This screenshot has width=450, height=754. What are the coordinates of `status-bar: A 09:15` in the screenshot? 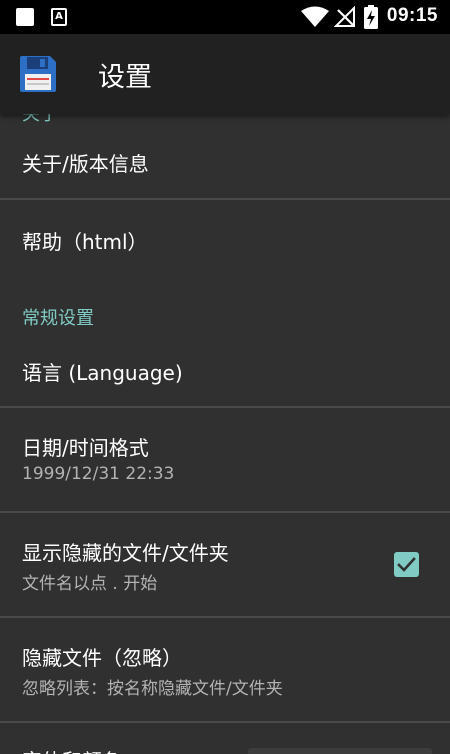 It's located at (225, 17).